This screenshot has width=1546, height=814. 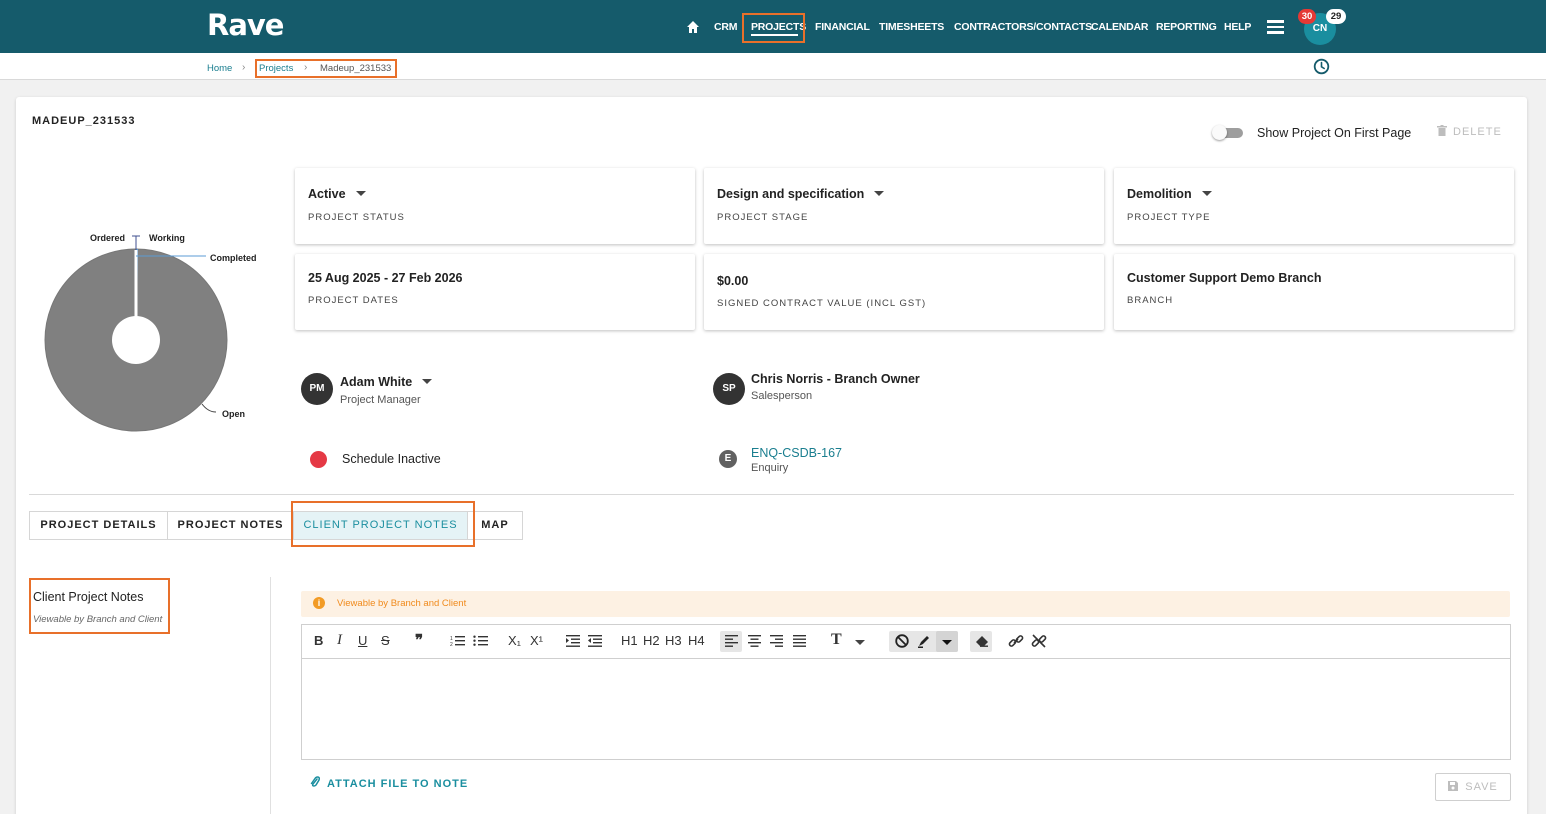 What do you see at coordinates (362, 640) in the screenshot?
I see `underline-icon: U` at bounding box center [362, 640].